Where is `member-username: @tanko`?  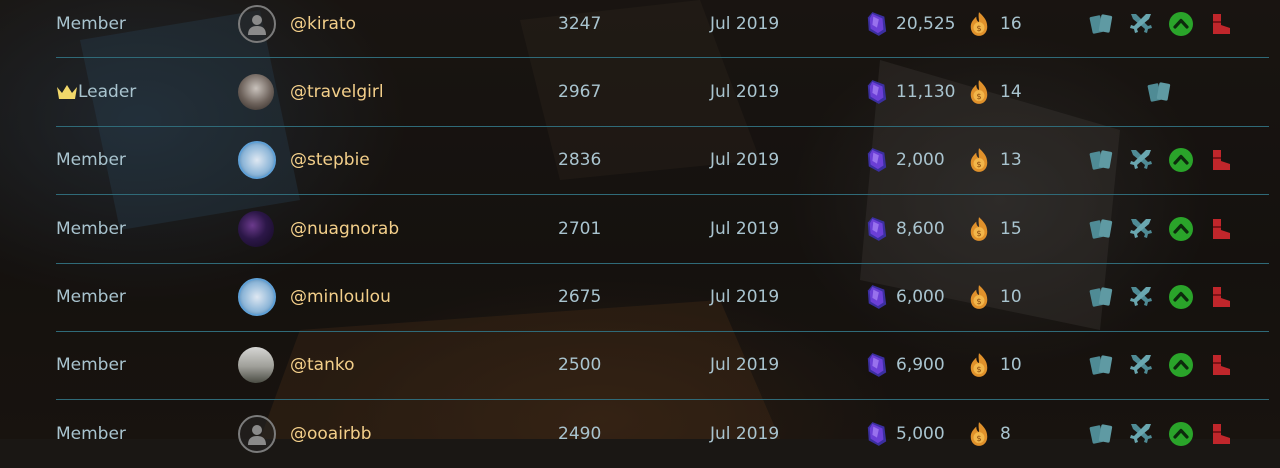 member-username: @tanko is located at coordinates (322, 365).